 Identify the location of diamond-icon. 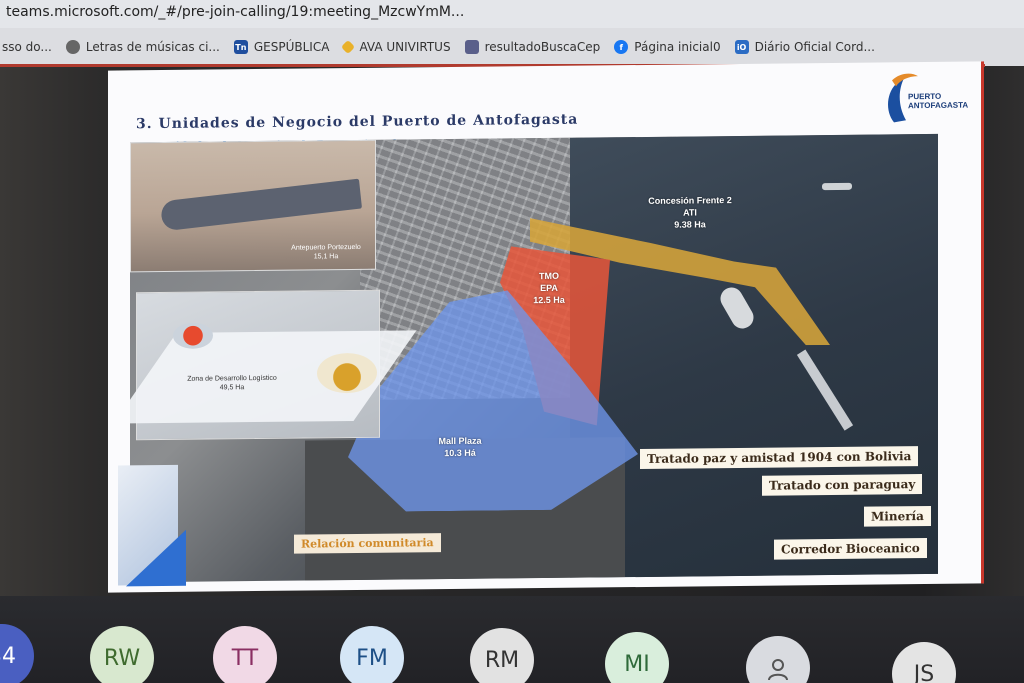
(348, 47).